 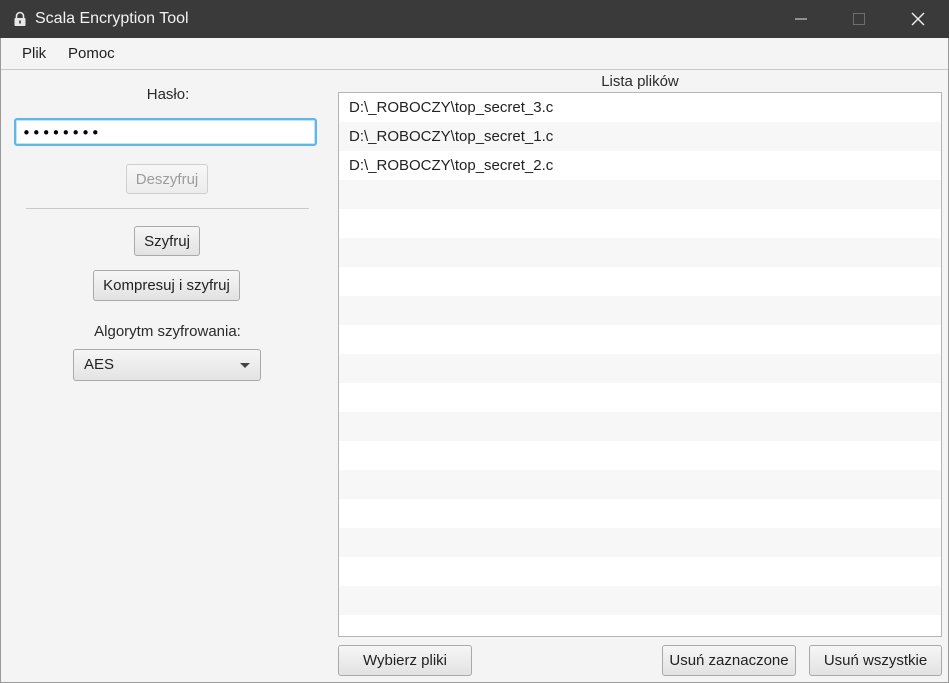 I want to click on maximize-button, so click(x=859, y=19).